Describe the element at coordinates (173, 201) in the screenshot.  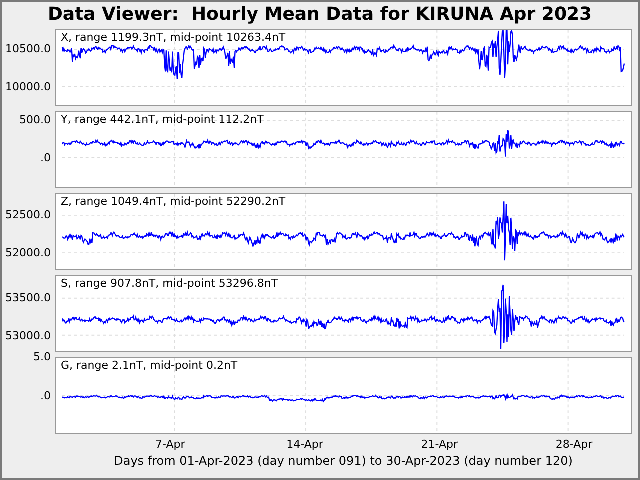
I see `trace-label: Z, range 1049.4nT, mid-point 52290.2nT` at that location.